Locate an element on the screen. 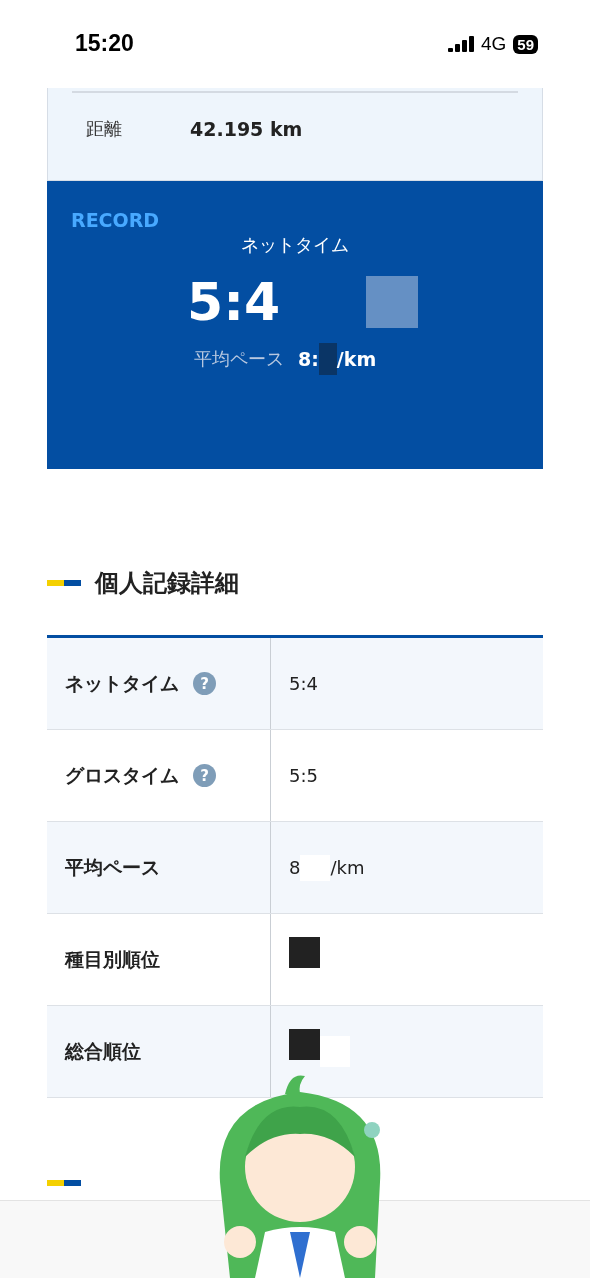  row-label: グロスタイム is located at coordinates (122, 775).